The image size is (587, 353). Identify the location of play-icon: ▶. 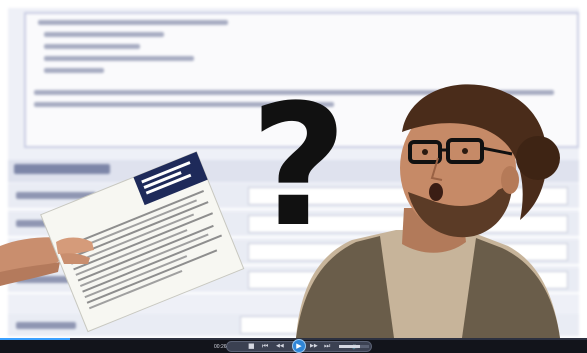
(299, 346).